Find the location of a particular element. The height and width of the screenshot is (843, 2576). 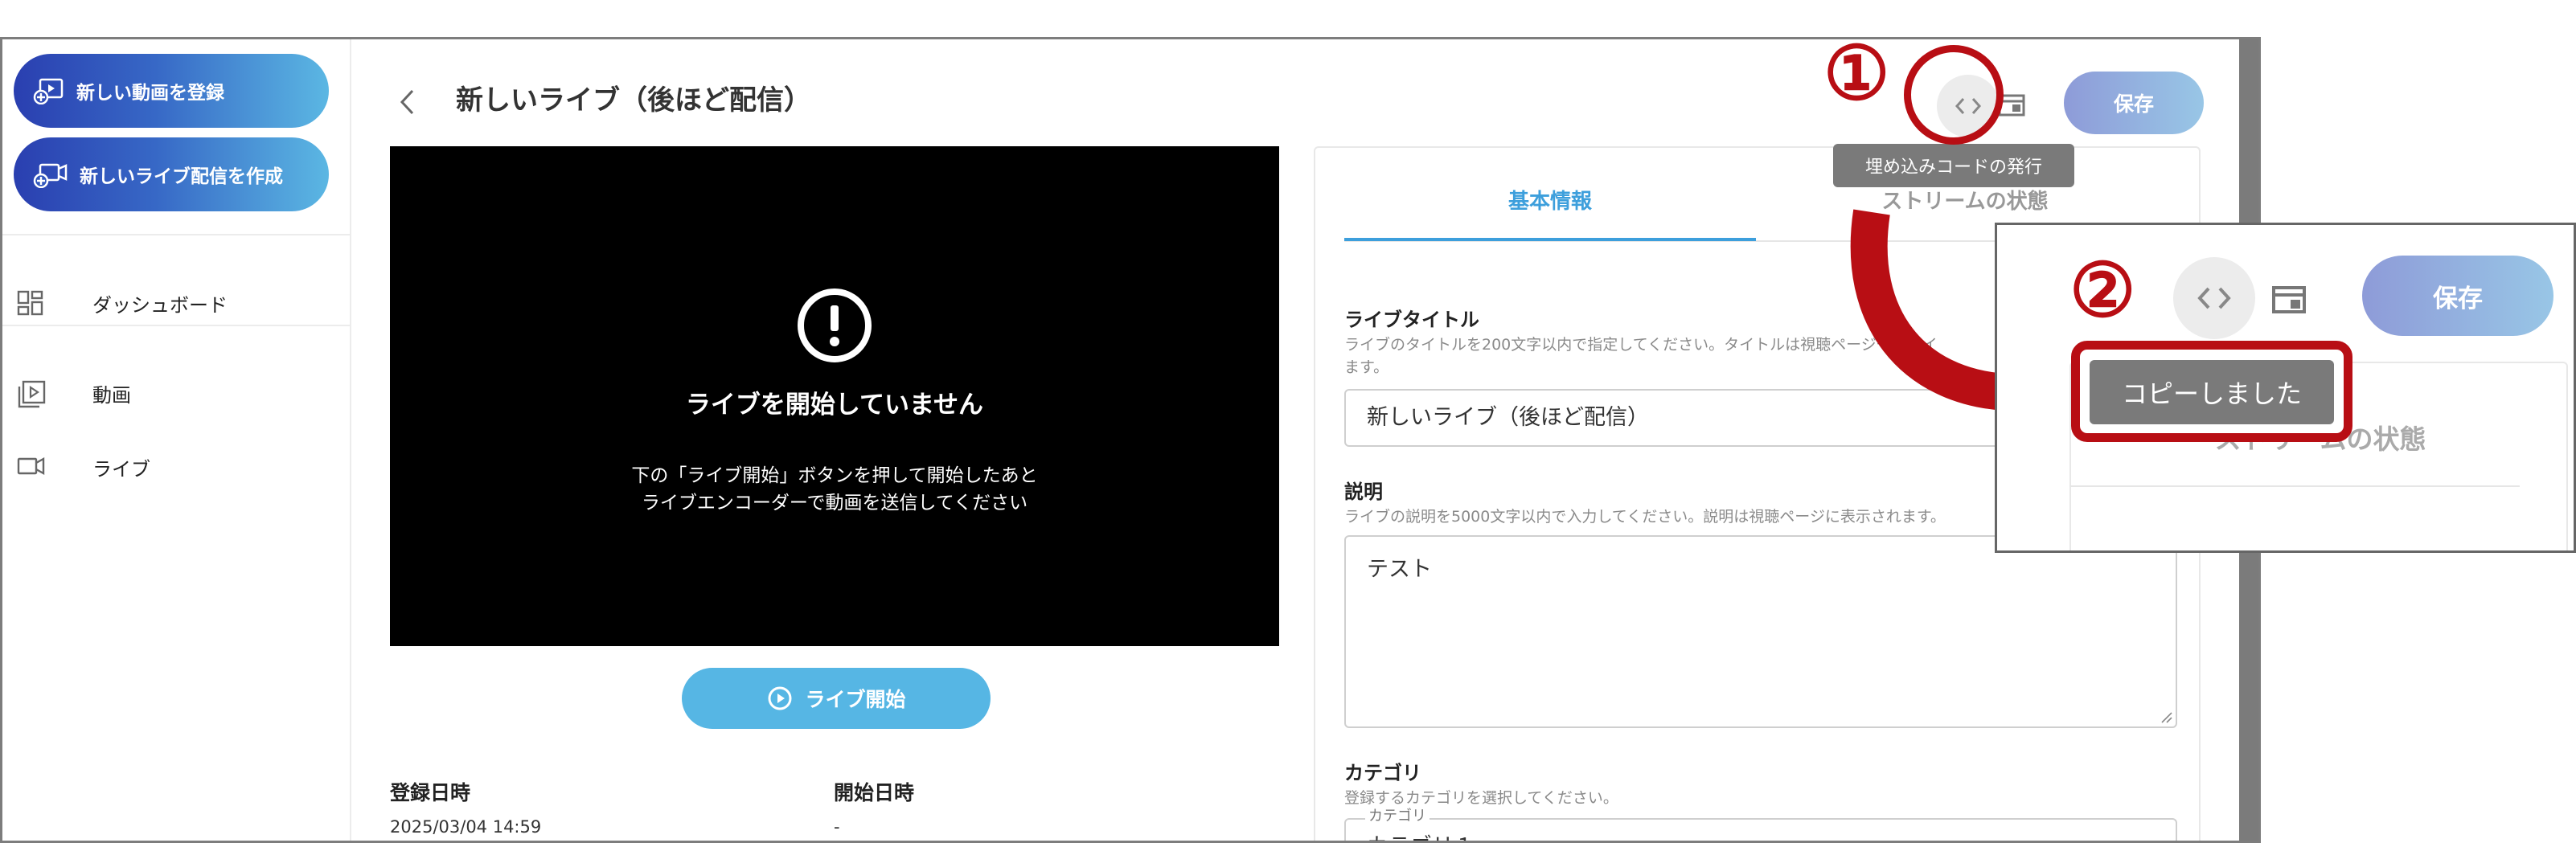

embed-tooltip: 埋め込みコードの発行 is located at coordinates (1953, 166).